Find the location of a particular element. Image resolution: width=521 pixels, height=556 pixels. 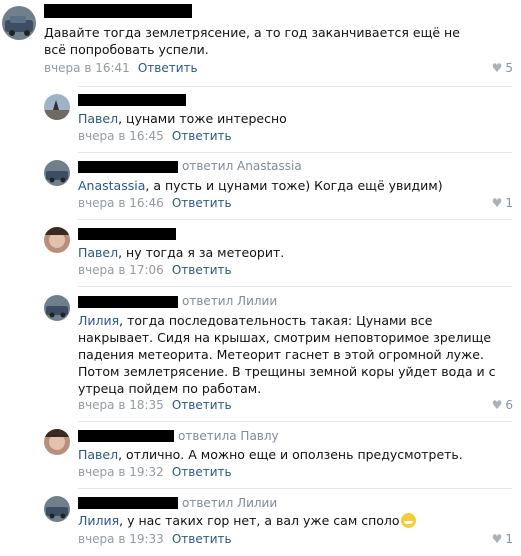

comment-time: вчера в 16:41 is located at coordinates (87, 68).